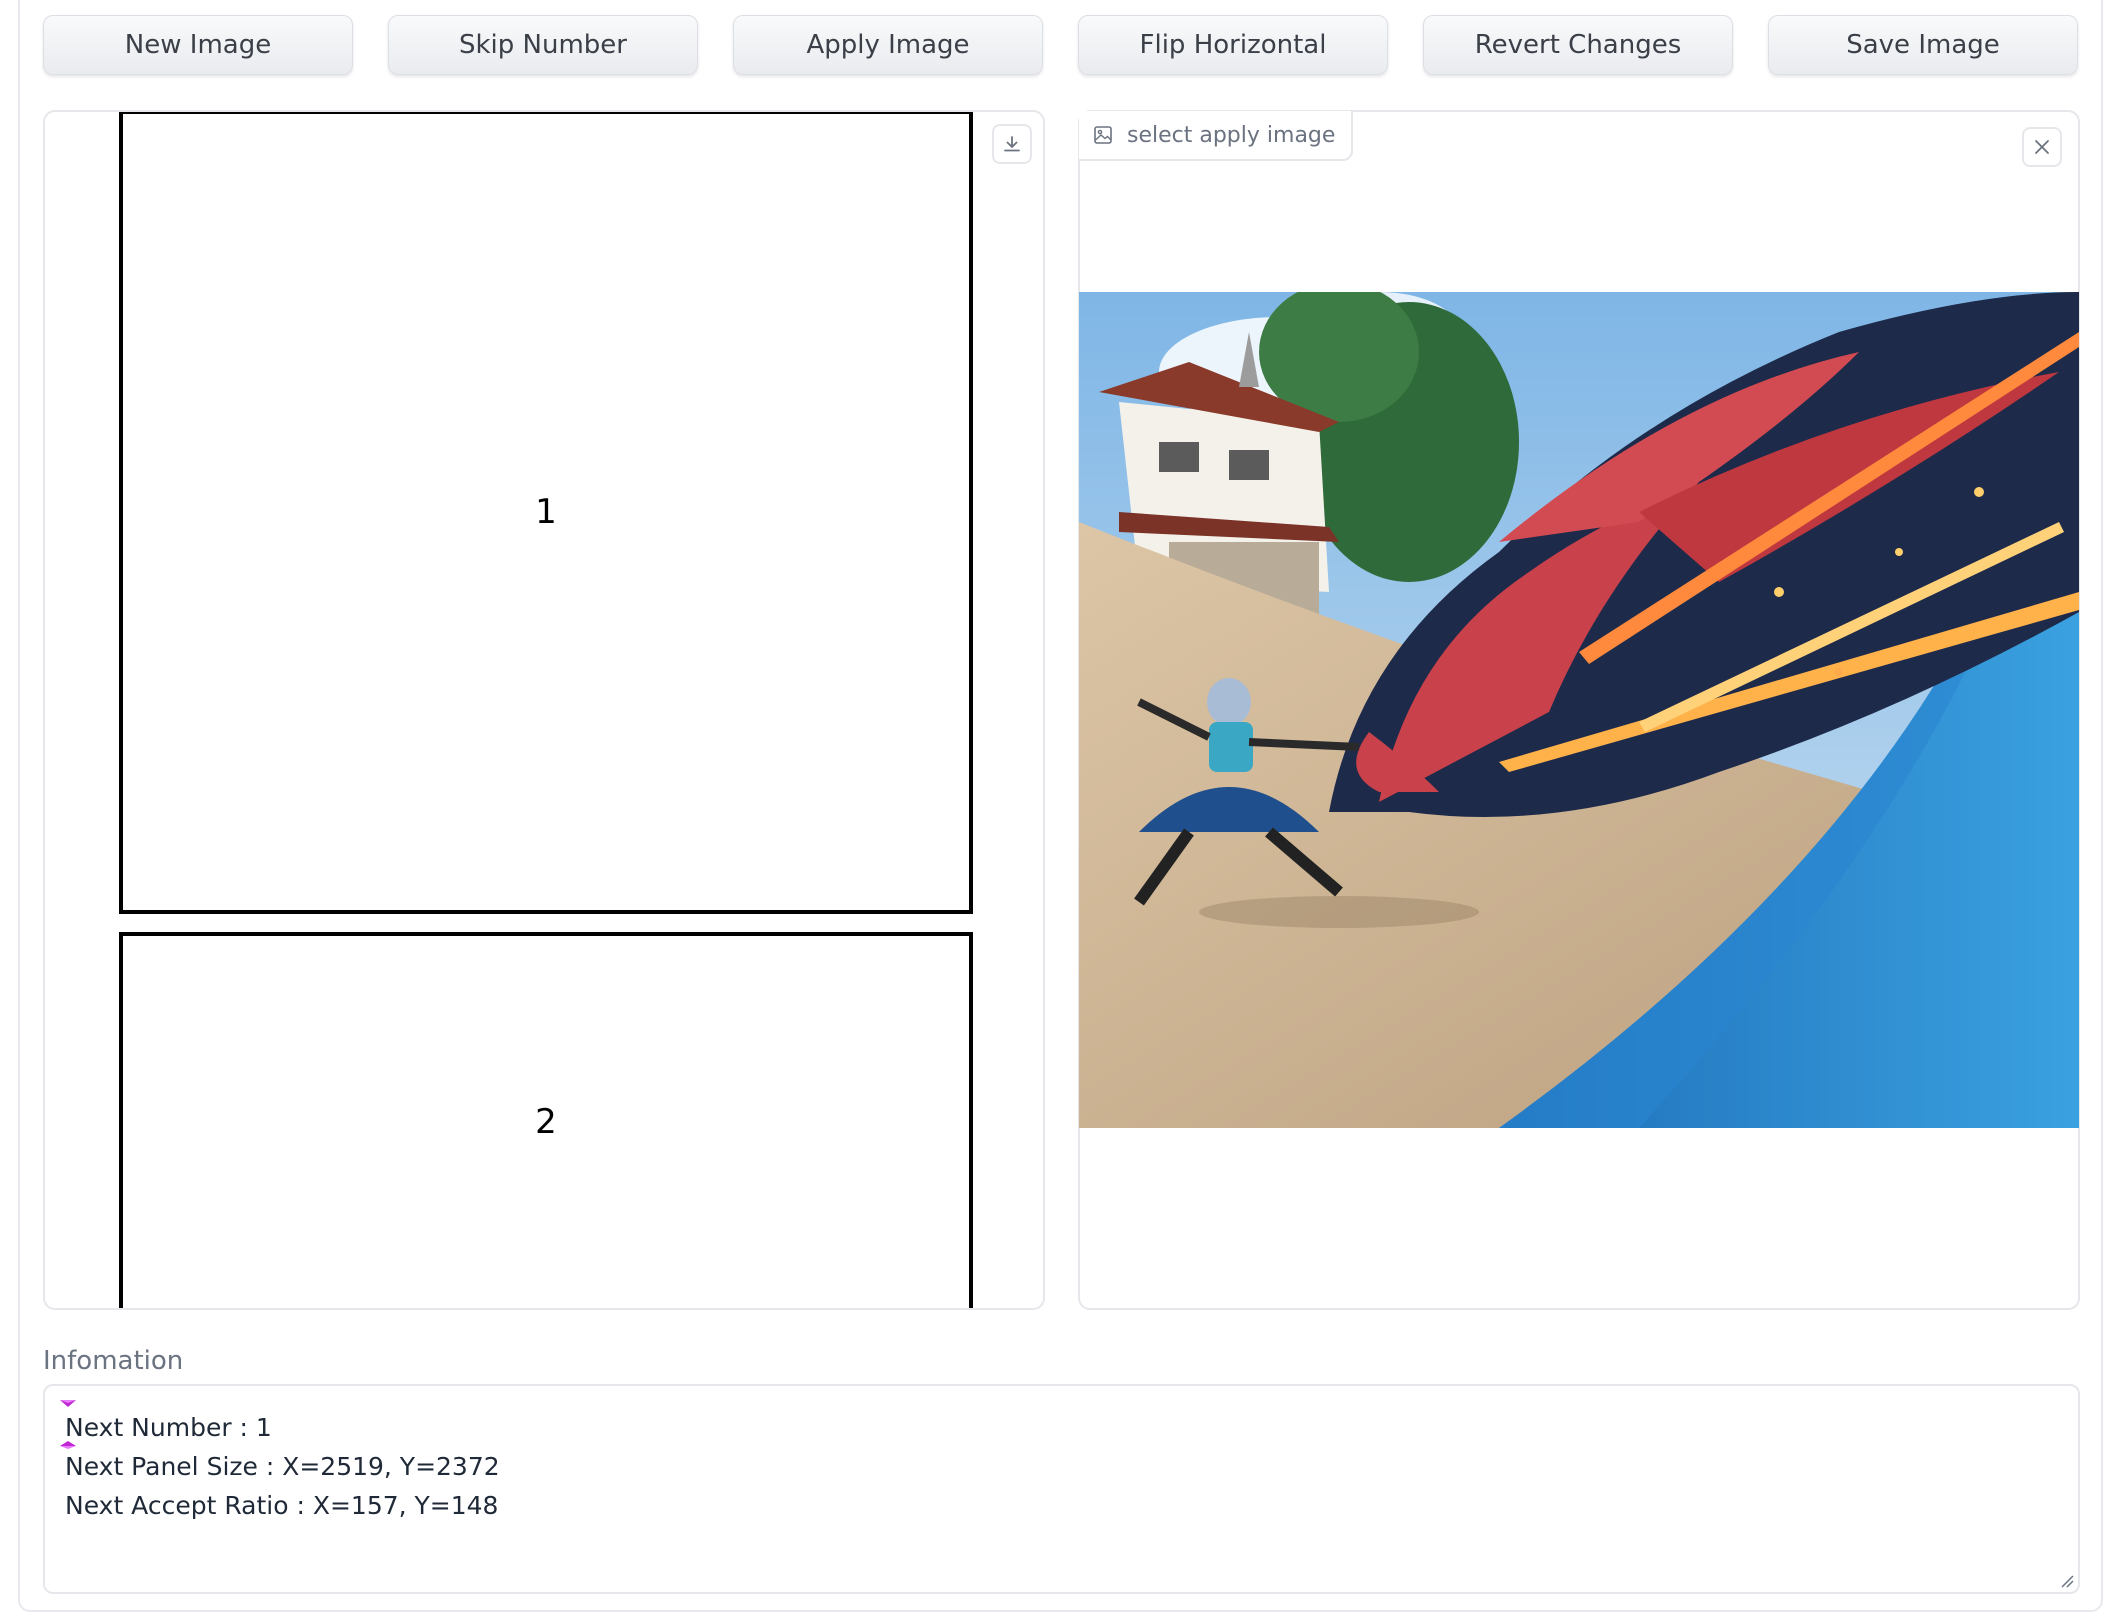  What do you see at coordinates (282, 1505) in the screenshot?
I see `info-line-accept-ratio: Next Accept Ratio : X=157, Y=148` at bounding box center [282, 1505].